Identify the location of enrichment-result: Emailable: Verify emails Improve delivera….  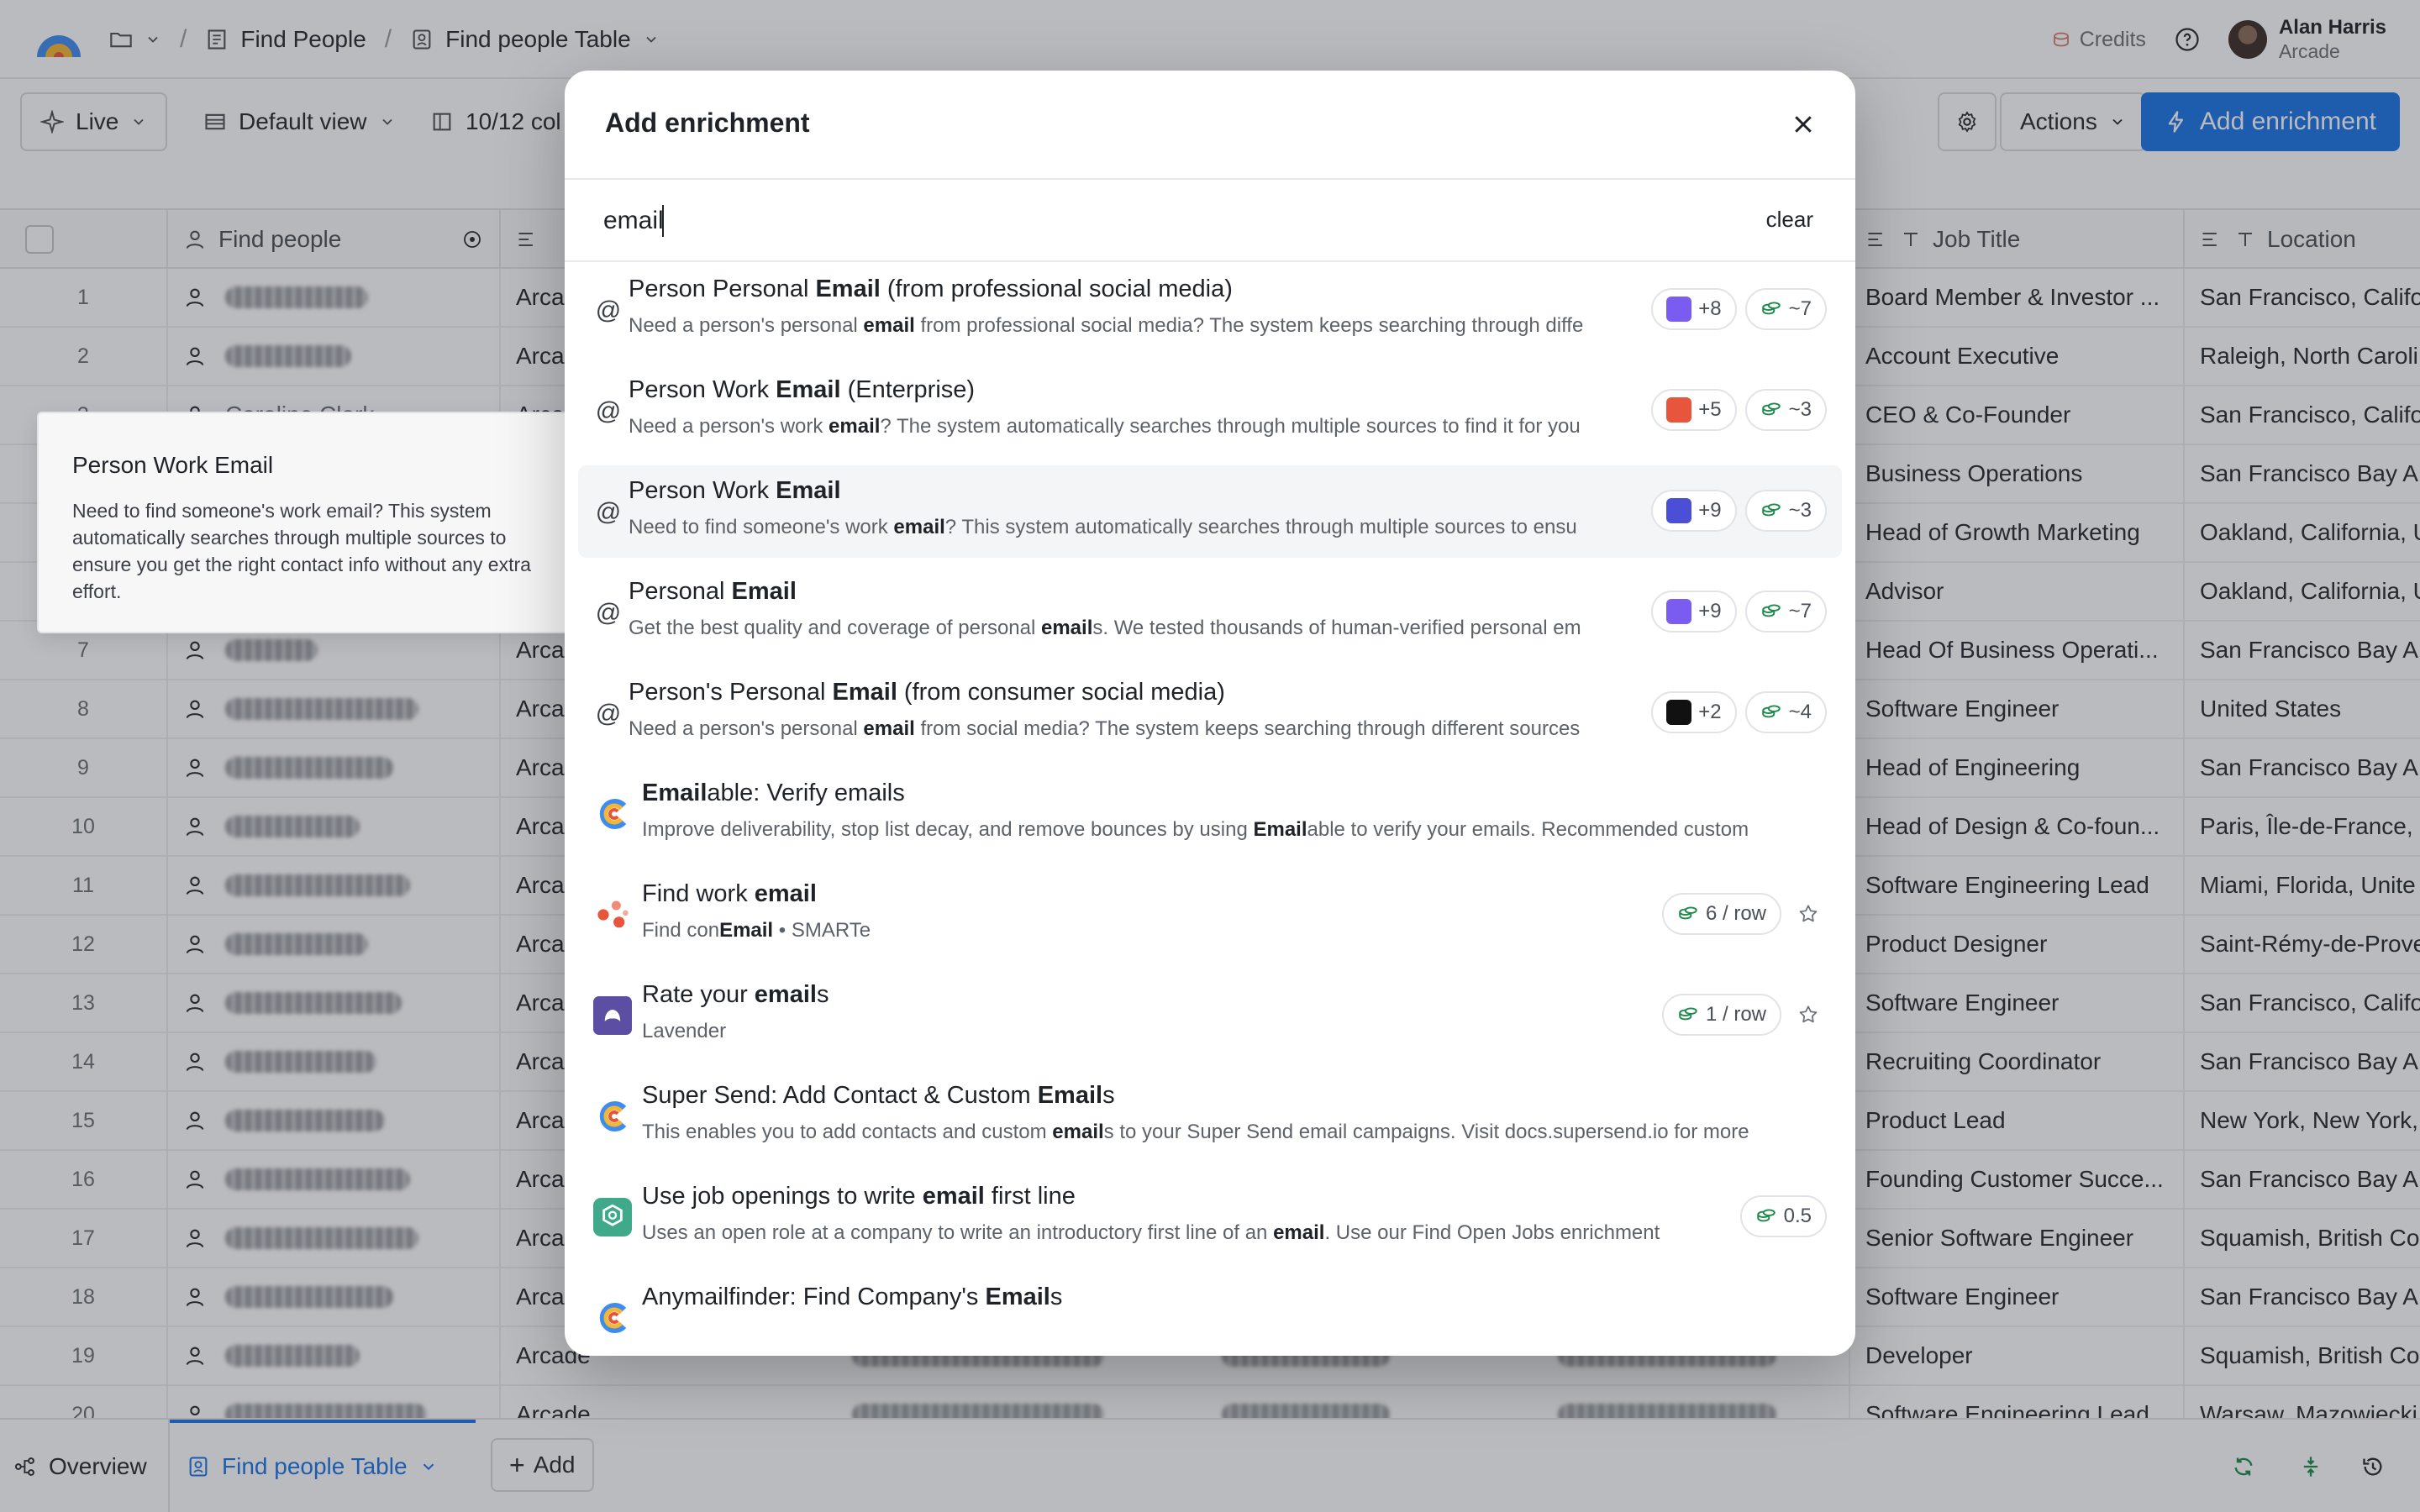
(1210, 814).